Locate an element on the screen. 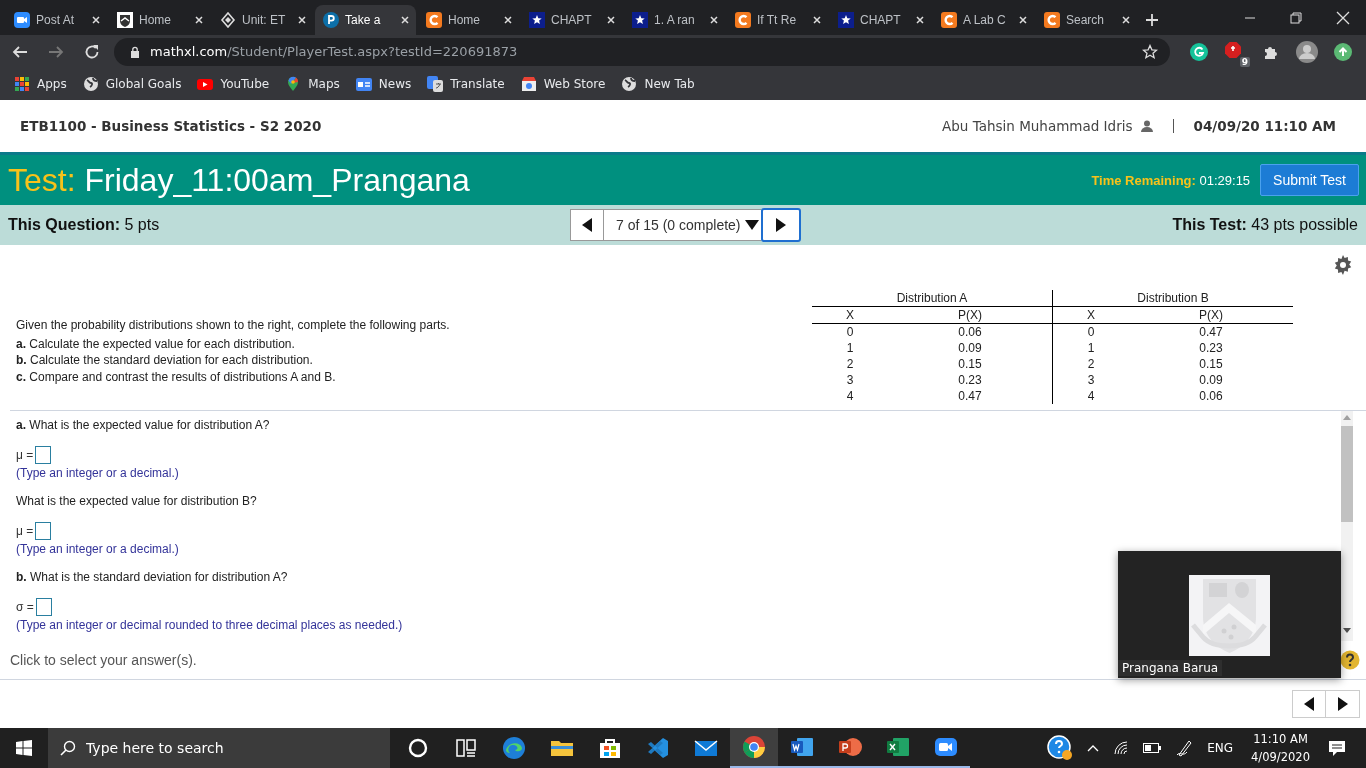 Image resolution: width=1366 pixels, height=768 pixels. scroll-up-icon is located at coordinates (1347, 417).